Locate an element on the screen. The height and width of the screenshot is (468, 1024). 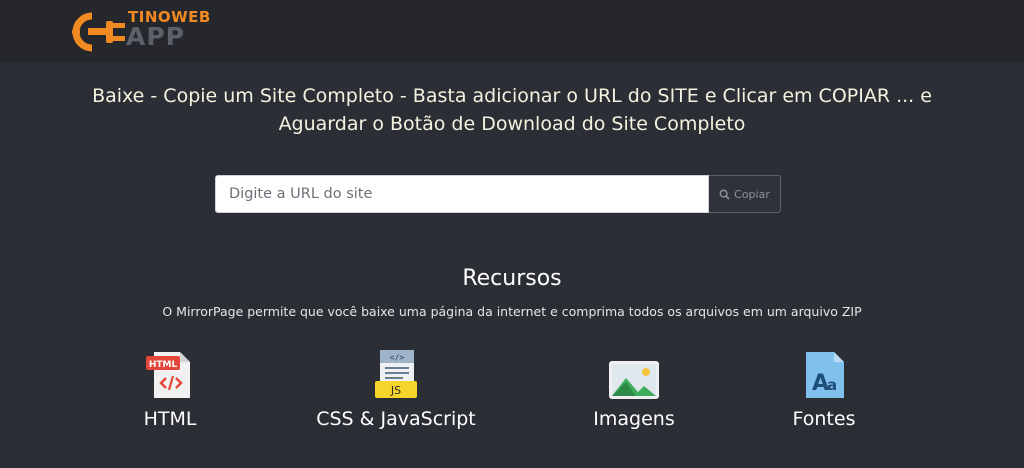
feature-images: Imagens is located at coordinates (634, 389).